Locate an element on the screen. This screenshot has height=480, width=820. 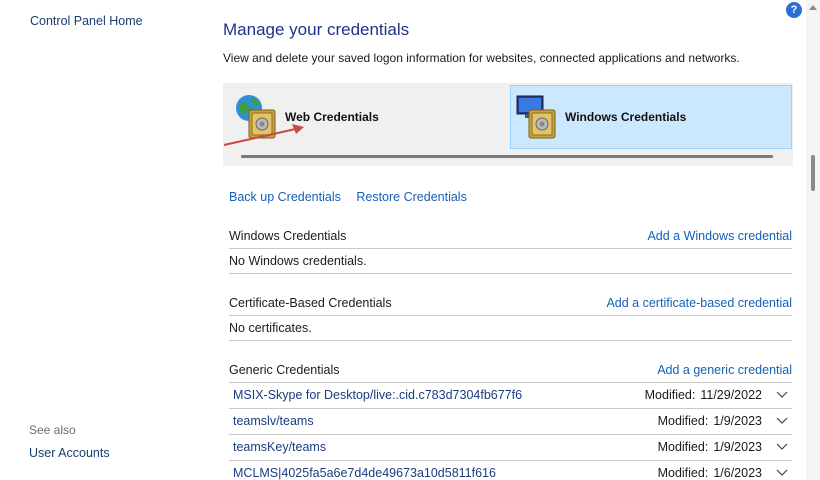
restore-credentials-link: Restore Credentials is located at coordinates (411, 197).